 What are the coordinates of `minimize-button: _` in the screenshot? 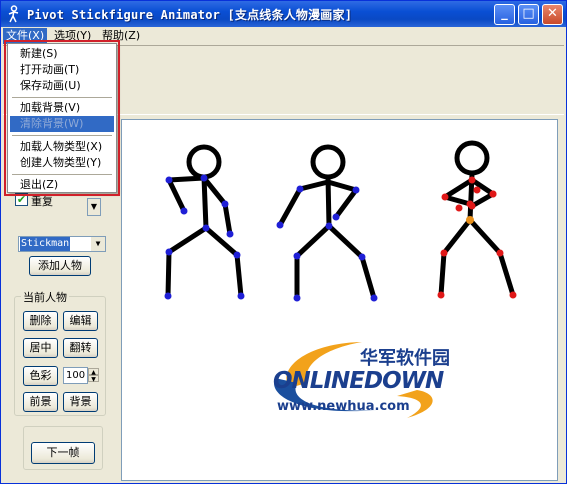 It's located at (504, 14).